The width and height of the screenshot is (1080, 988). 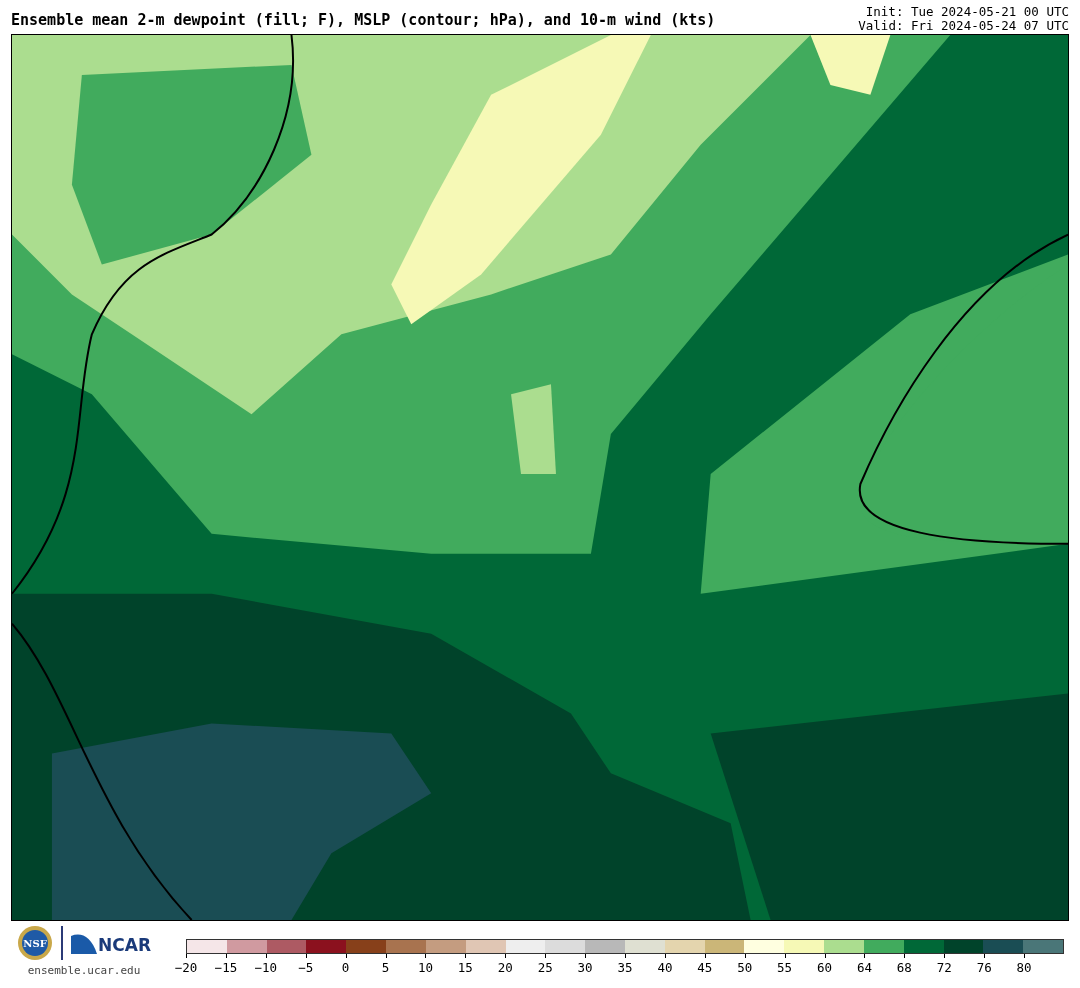 I want to click on tick-label: −10, so click(x=266, y=967).